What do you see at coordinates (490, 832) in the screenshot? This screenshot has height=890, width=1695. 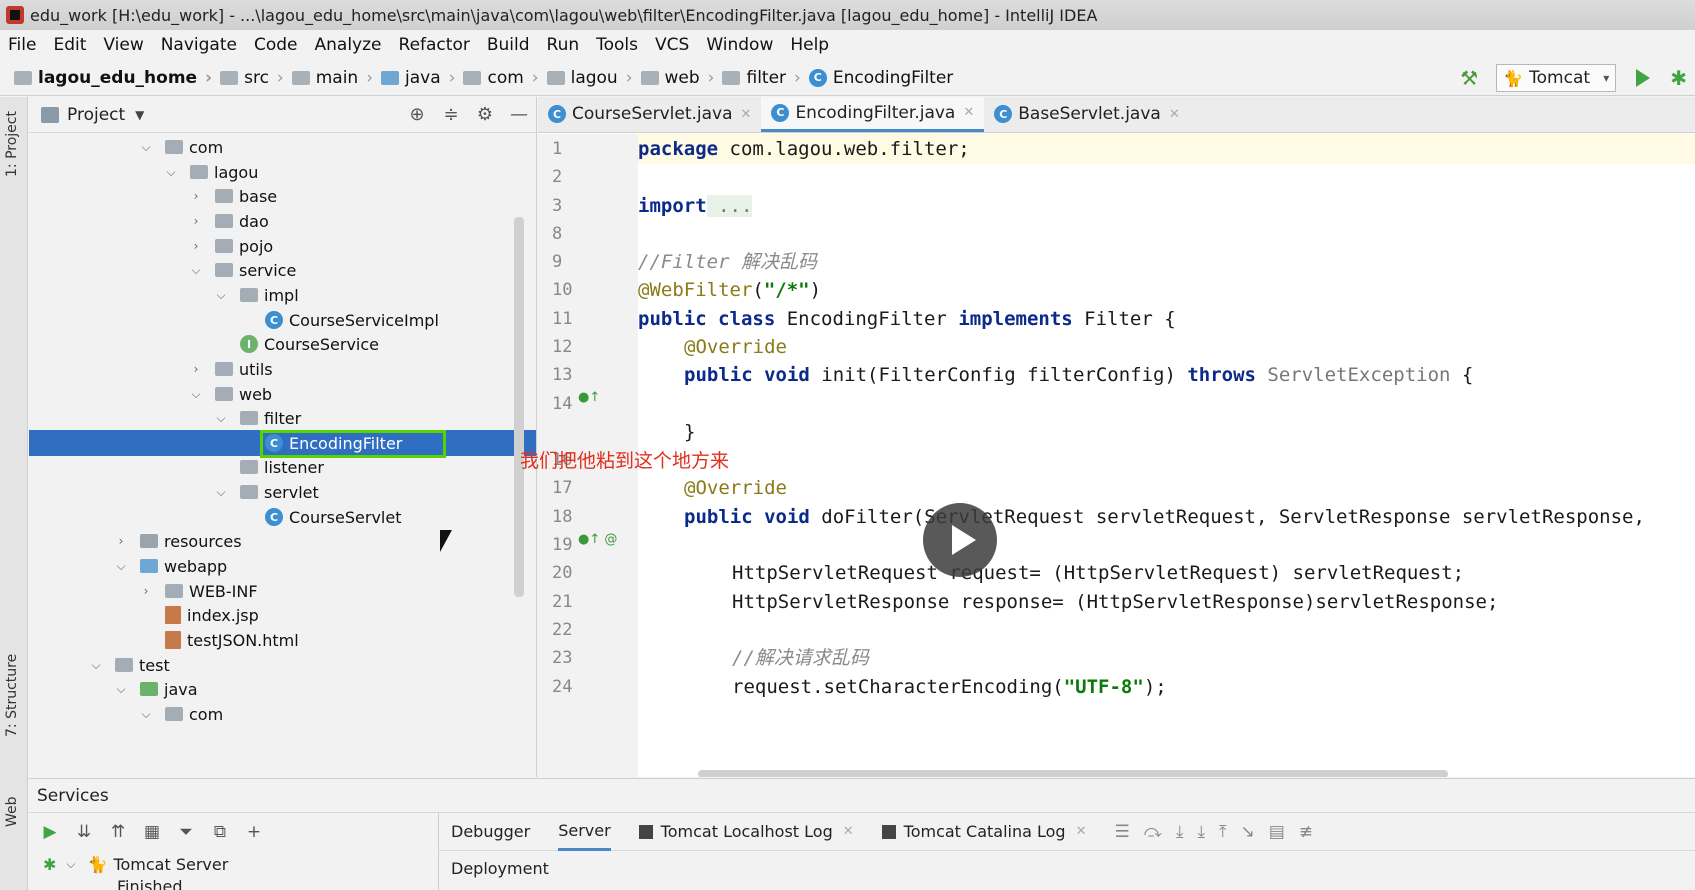 I see `tab-debugger: Debugger` at bounding box center [490, 832].